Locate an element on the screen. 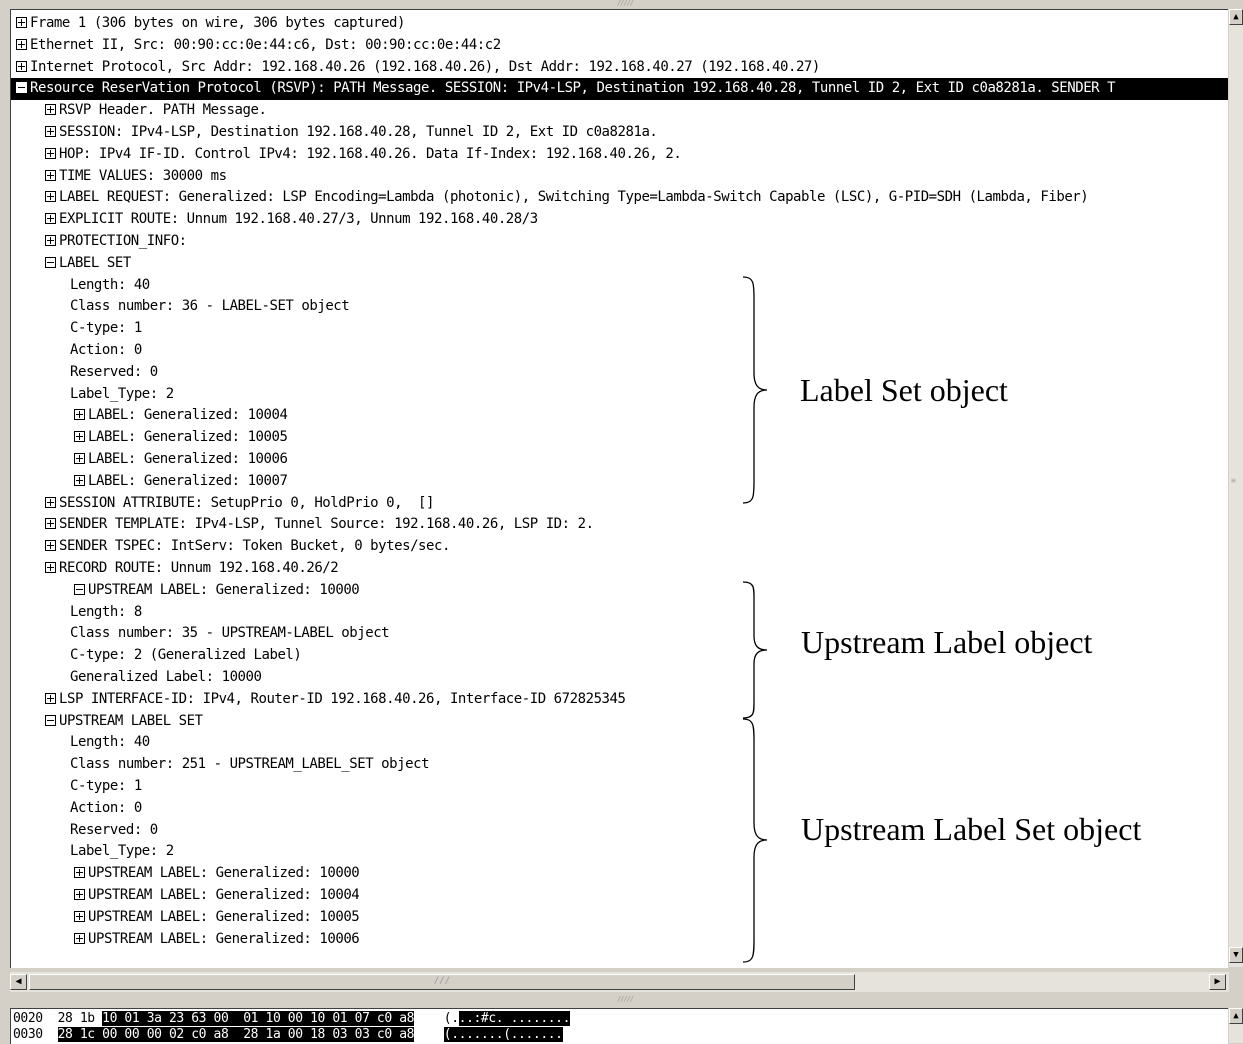  tree-row: UPSTREAM LABEL: Generalized: 10004 is located at coordinates (217, 896).